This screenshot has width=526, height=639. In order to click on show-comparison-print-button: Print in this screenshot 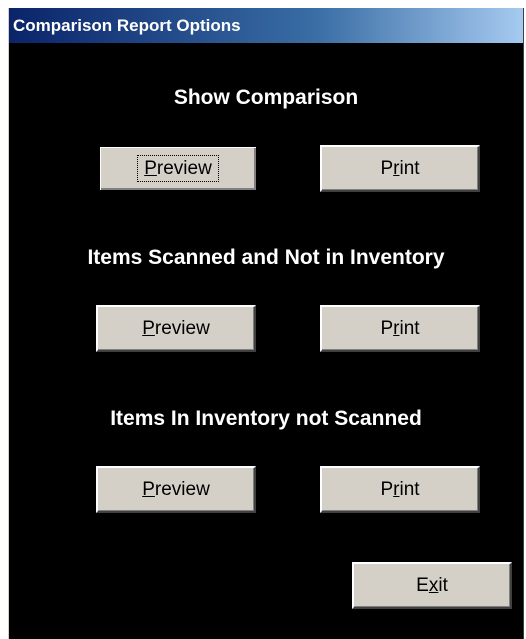, I will do `click(400, 168)`.